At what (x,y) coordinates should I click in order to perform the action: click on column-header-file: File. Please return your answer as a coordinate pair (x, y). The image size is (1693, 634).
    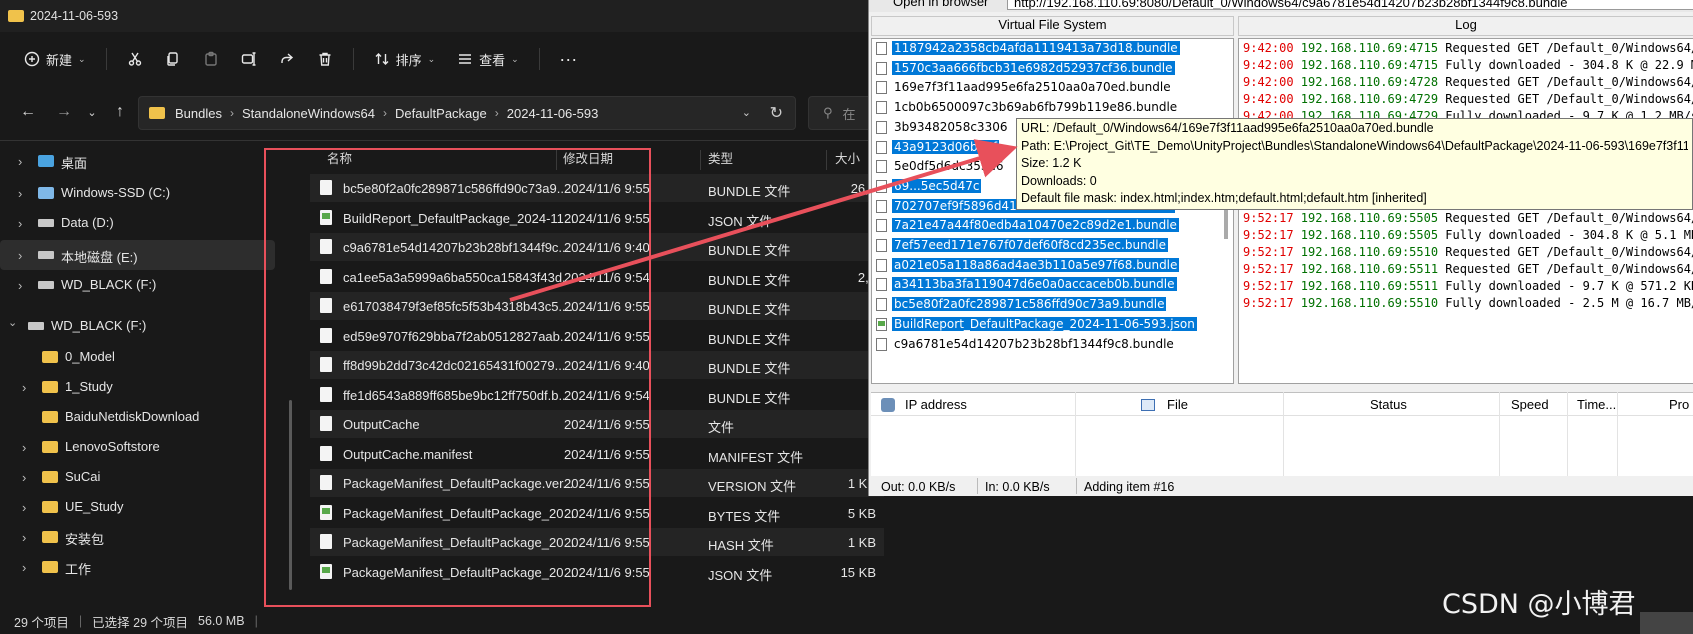
    Looking at the image, I should click on (1177, 404).